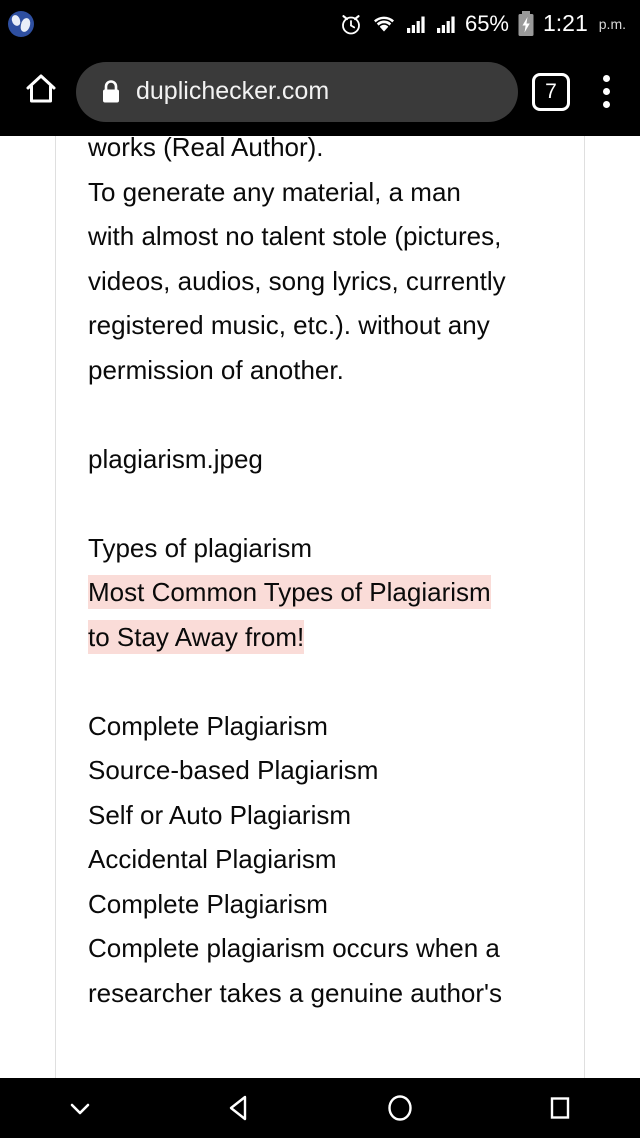 The width and height of the screenshot is (640, 1138). What do you see at coordinates (294, 948) in the screenshot?
I see `text-line: Complete plagiarism occurs when a` at bounding box center [294, 948].